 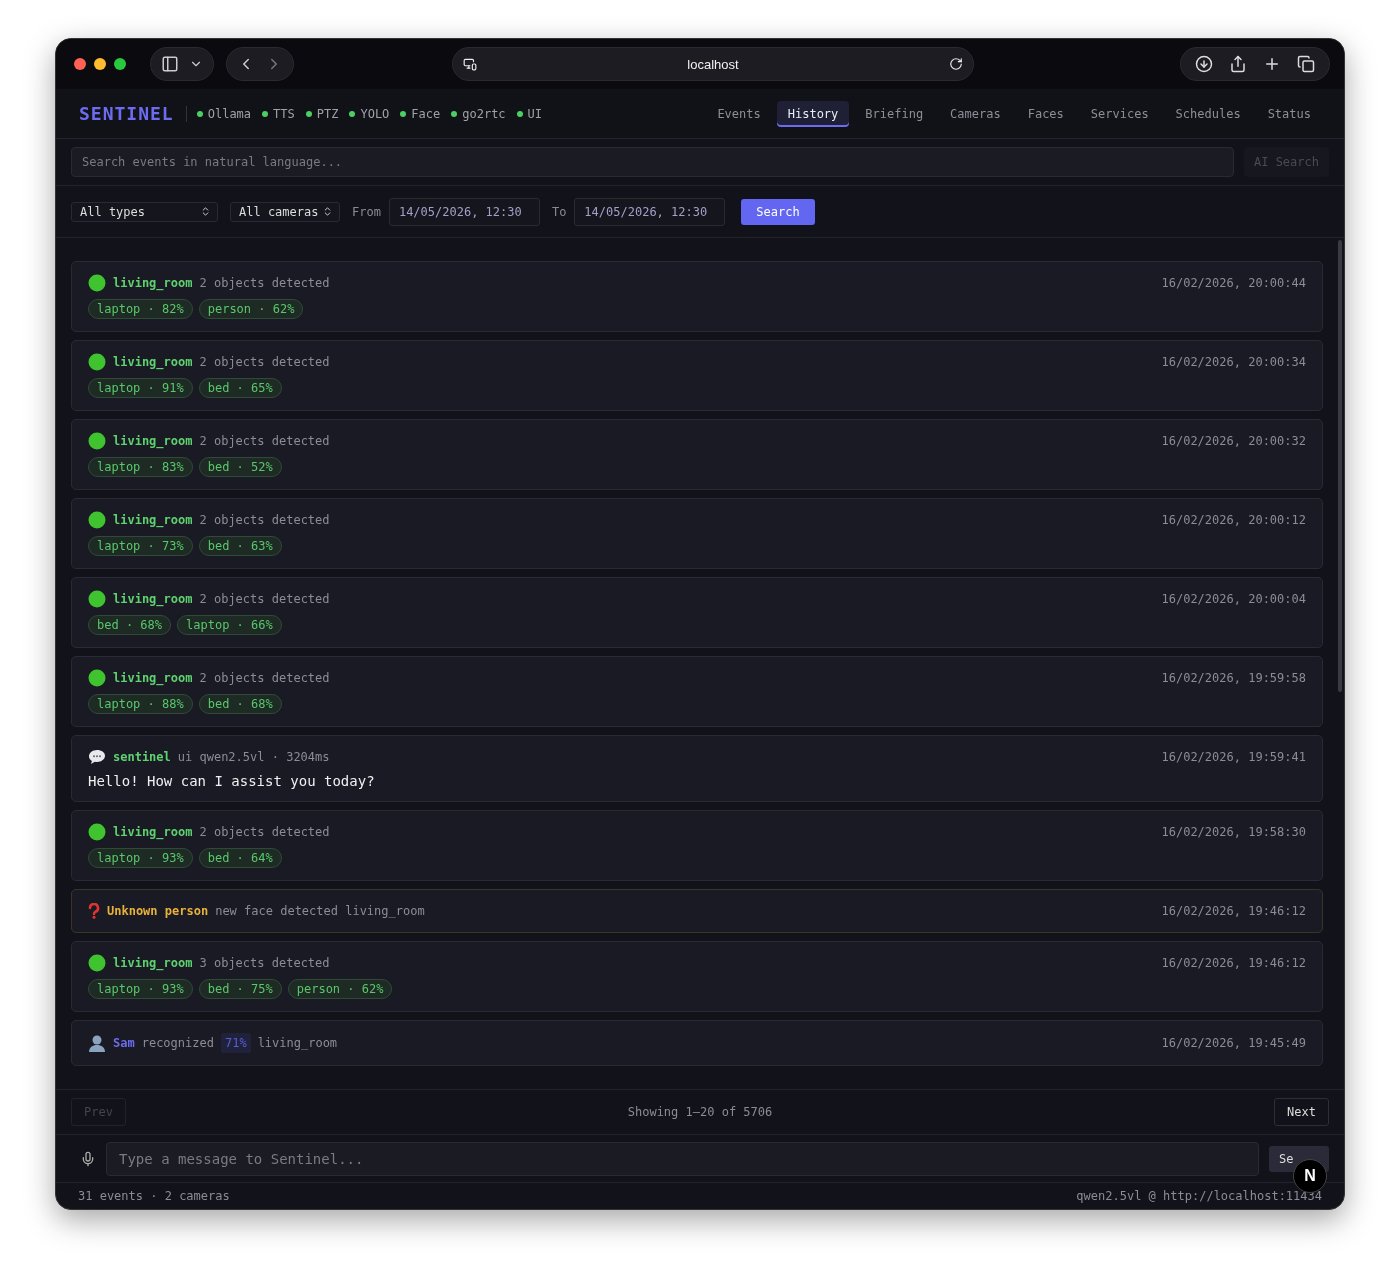 I want to click on object-tag: laptop · 91%, so click(x=140, y=388).